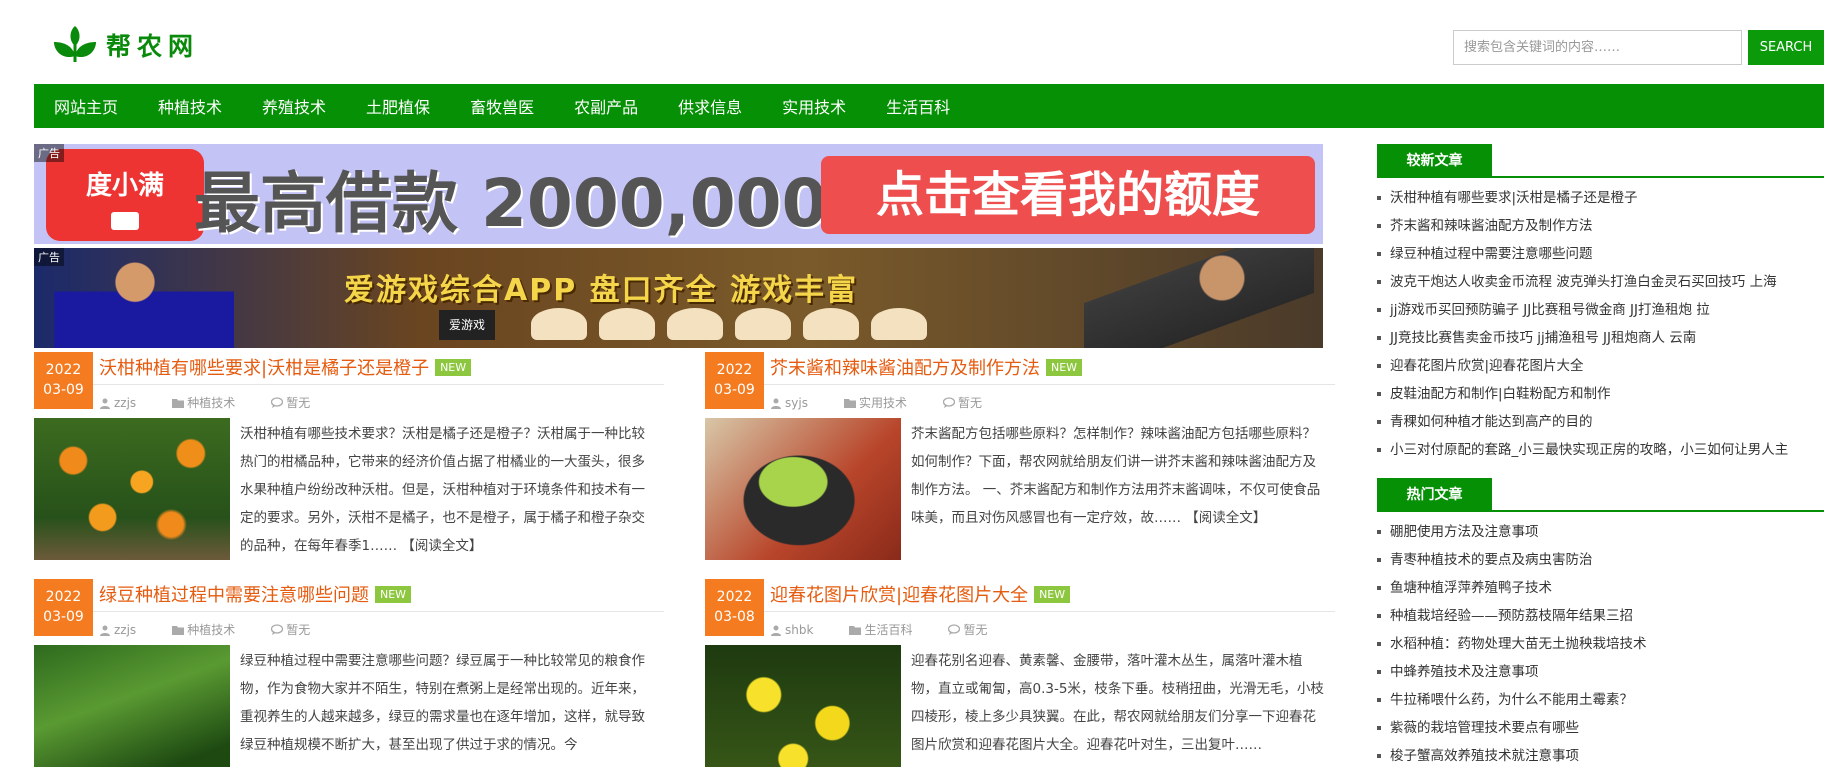 Image resolution: width=1838 pixels, height=767 pixels. I want to click on folder-icon, so click(178, 403).